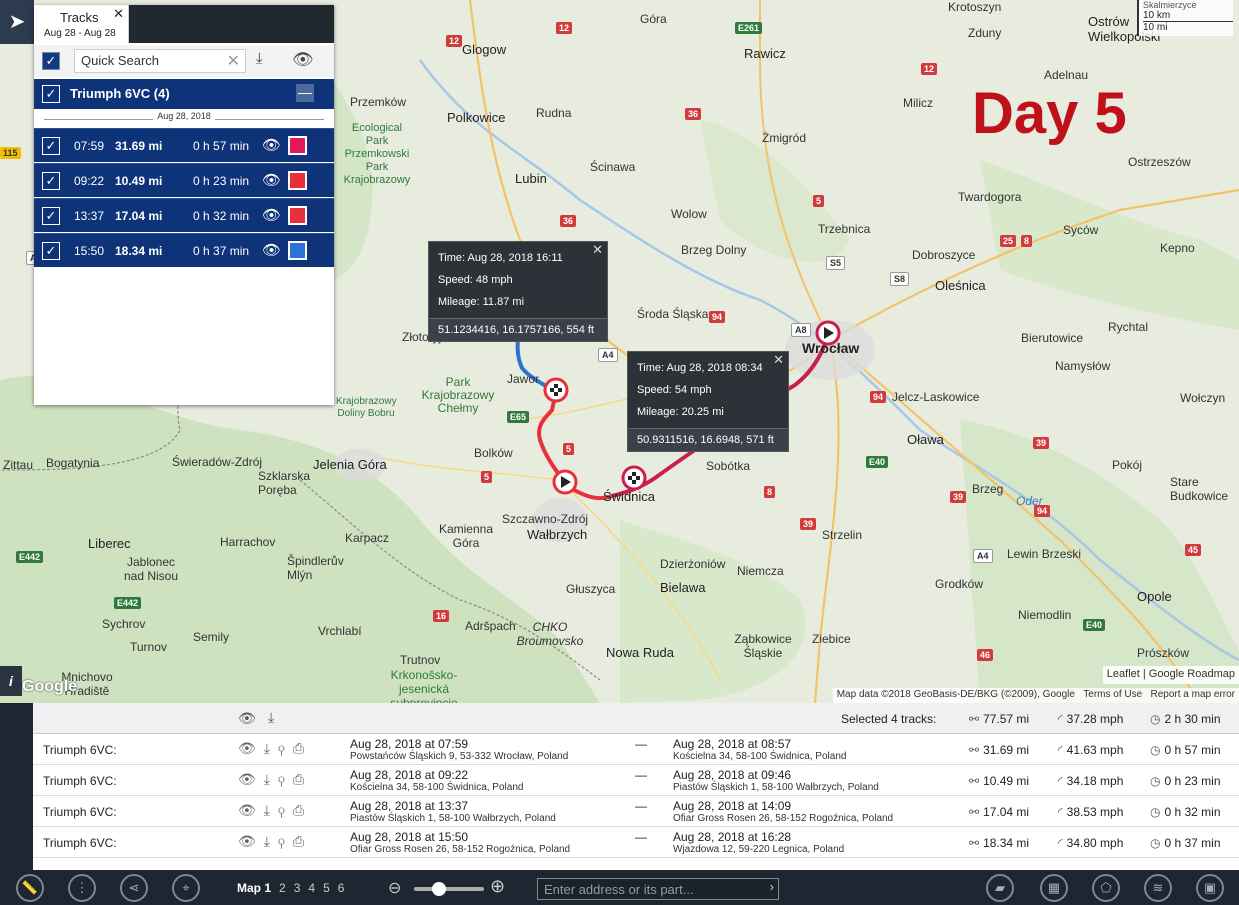  Describe the element at coordinates (311, 888) in the screenshot. I see `map-tab-4: 4` at that location.